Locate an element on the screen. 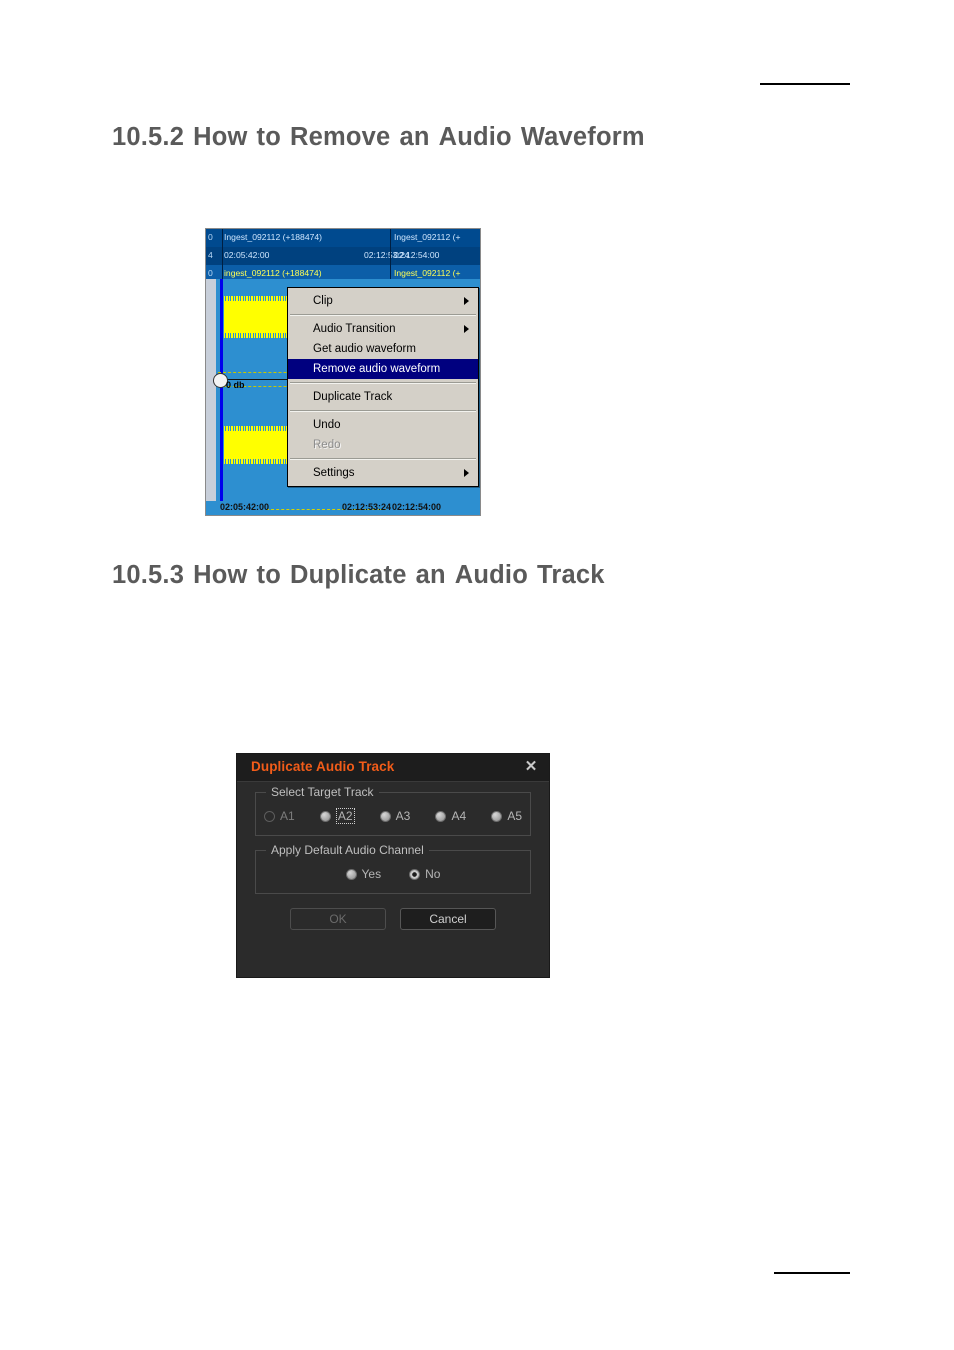 Image resolution: width=954 pixels, height=1350 pixels. track-header-gutter is located at coordinates (211, 397).